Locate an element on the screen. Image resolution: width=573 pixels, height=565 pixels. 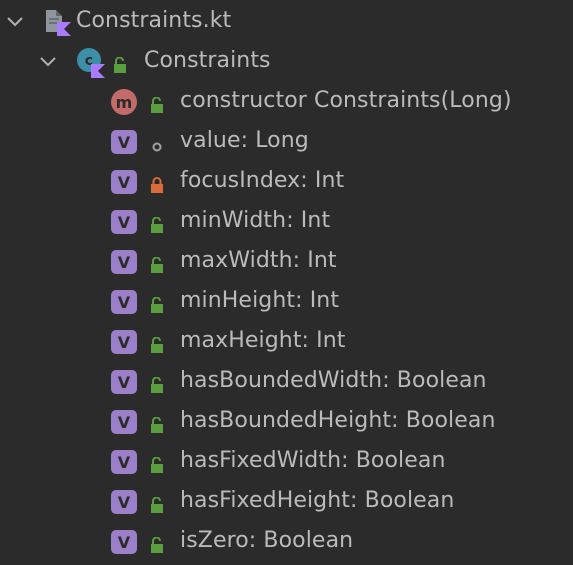
tree-node-member: m constructor Constraints(Long) is located at coordinates (286, 102).